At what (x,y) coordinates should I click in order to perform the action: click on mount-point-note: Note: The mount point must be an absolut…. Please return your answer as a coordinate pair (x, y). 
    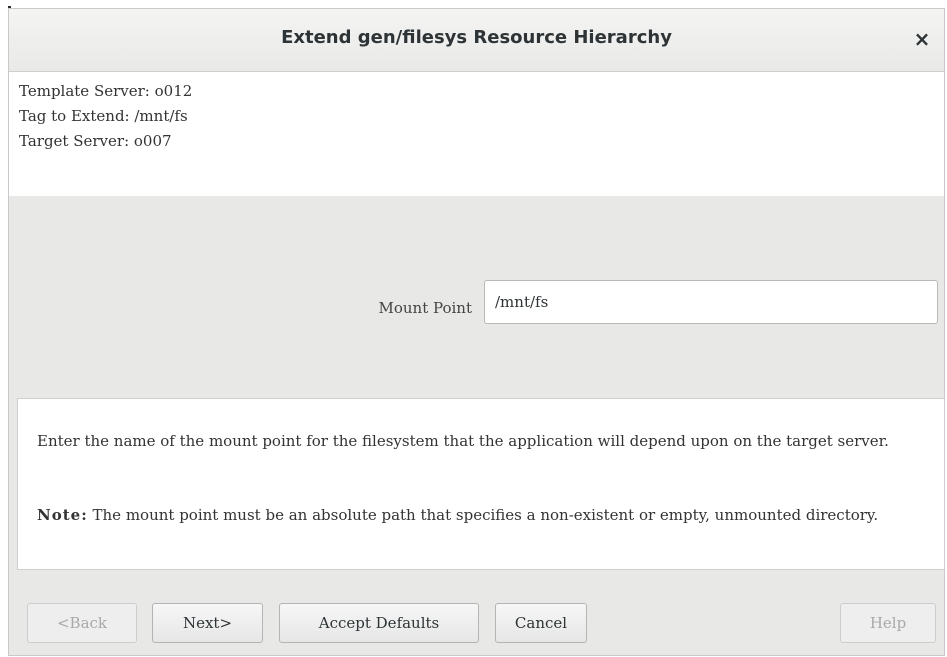
    Looking at the image, I should click on (482, 515).